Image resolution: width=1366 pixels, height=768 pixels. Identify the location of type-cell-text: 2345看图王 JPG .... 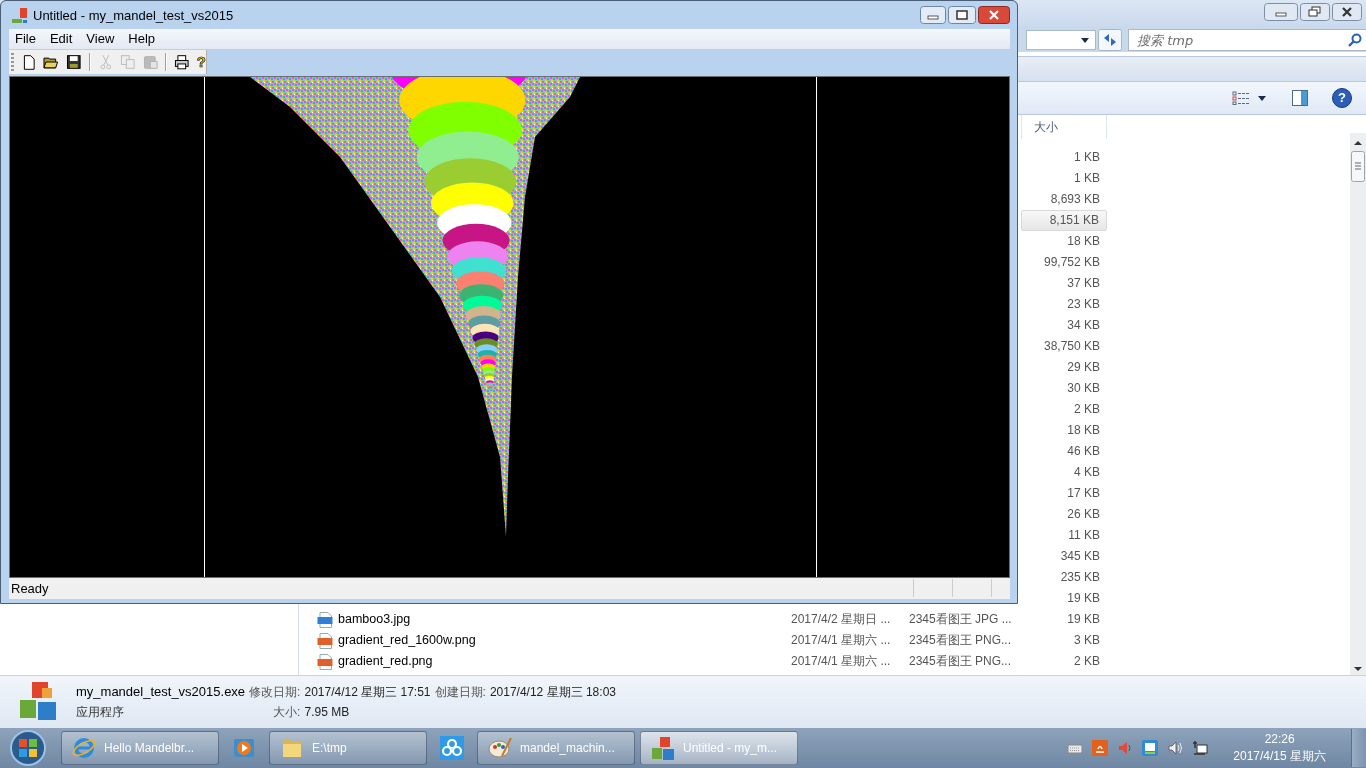
(961, 619).